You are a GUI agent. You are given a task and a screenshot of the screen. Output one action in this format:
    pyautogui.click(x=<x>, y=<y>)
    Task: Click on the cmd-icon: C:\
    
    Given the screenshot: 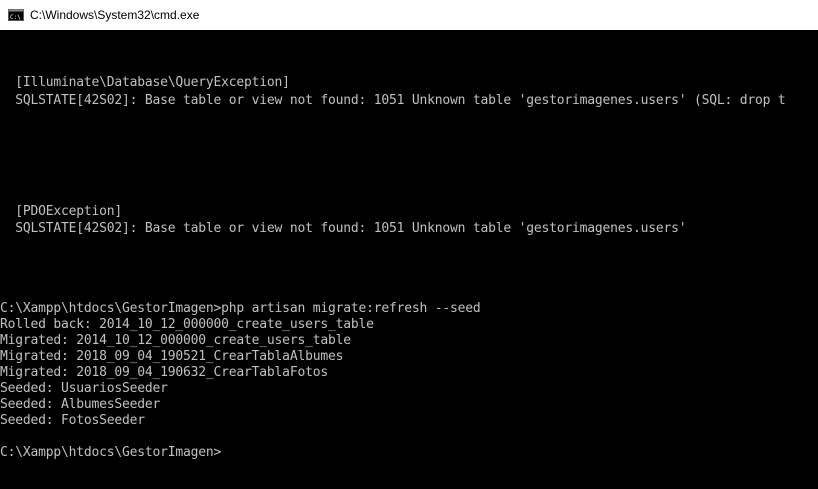 What is the action you would take?
    pyautogui.click(x=16, y=15)
    